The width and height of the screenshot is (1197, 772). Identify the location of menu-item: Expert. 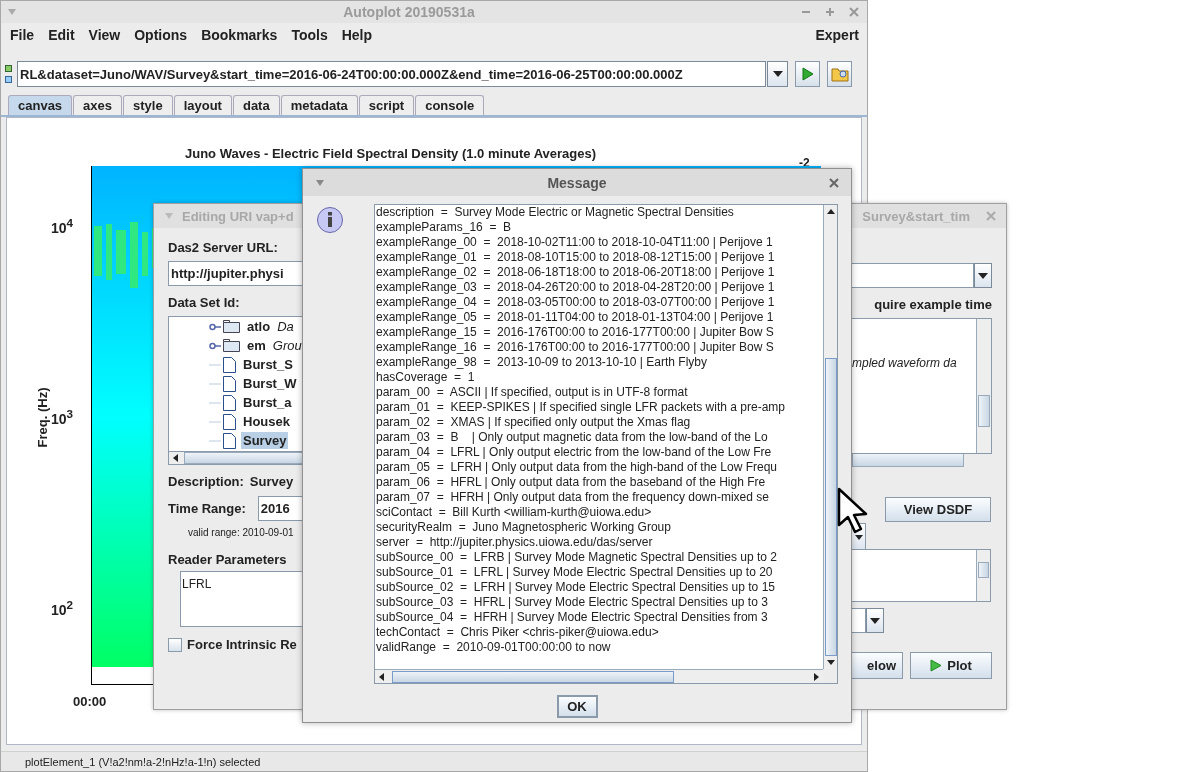
(836, 35).